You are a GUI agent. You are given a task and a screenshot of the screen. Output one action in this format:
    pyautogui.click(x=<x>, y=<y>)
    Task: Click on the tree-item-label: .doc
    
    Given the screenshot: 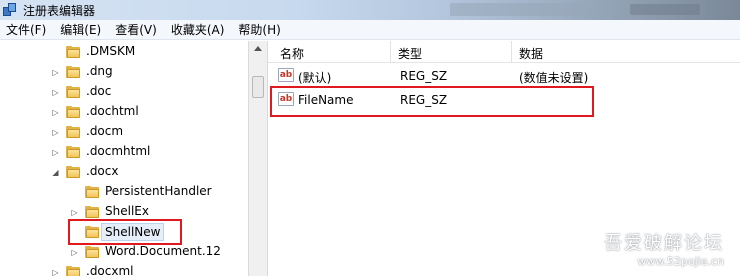 What is the action you would take?
    pyautogui.click(x=99, y=91)
    